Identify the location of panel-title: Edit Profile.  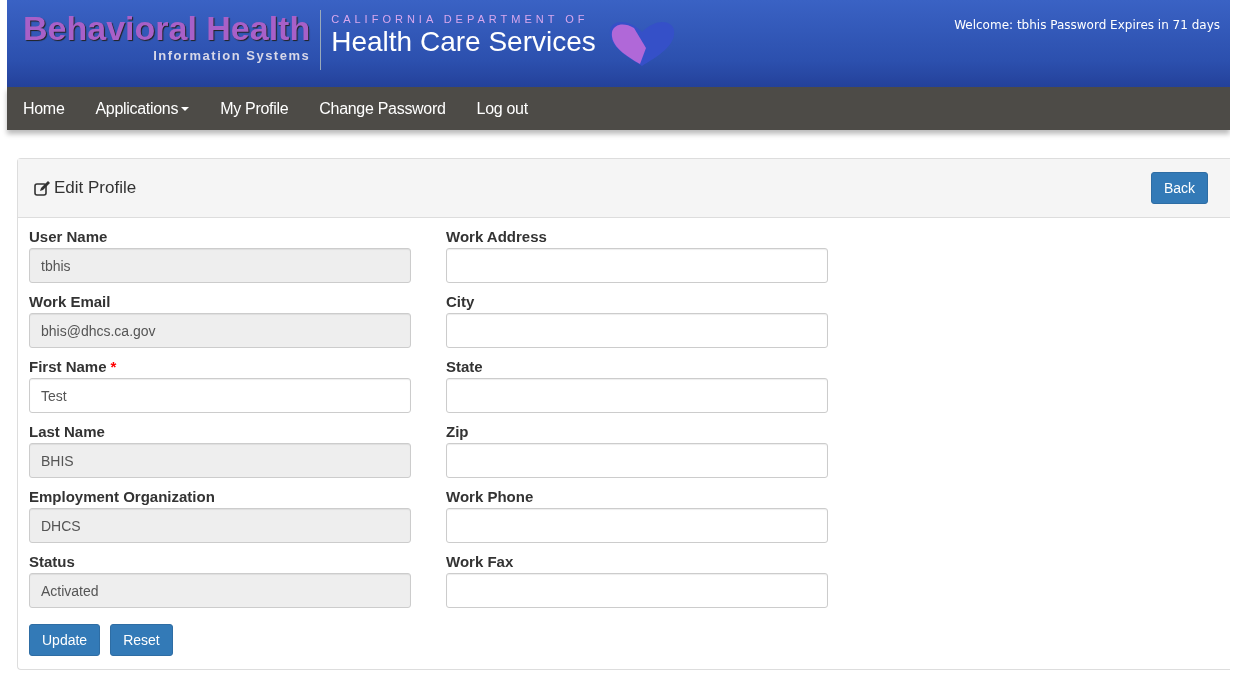
(95, 188).